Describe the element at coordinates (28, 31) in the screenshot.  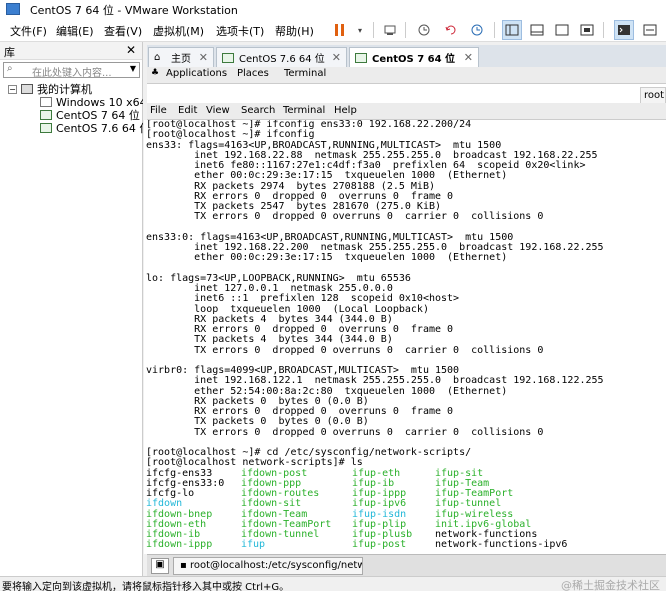
I see `menu-file: 文件(F)` at that location.